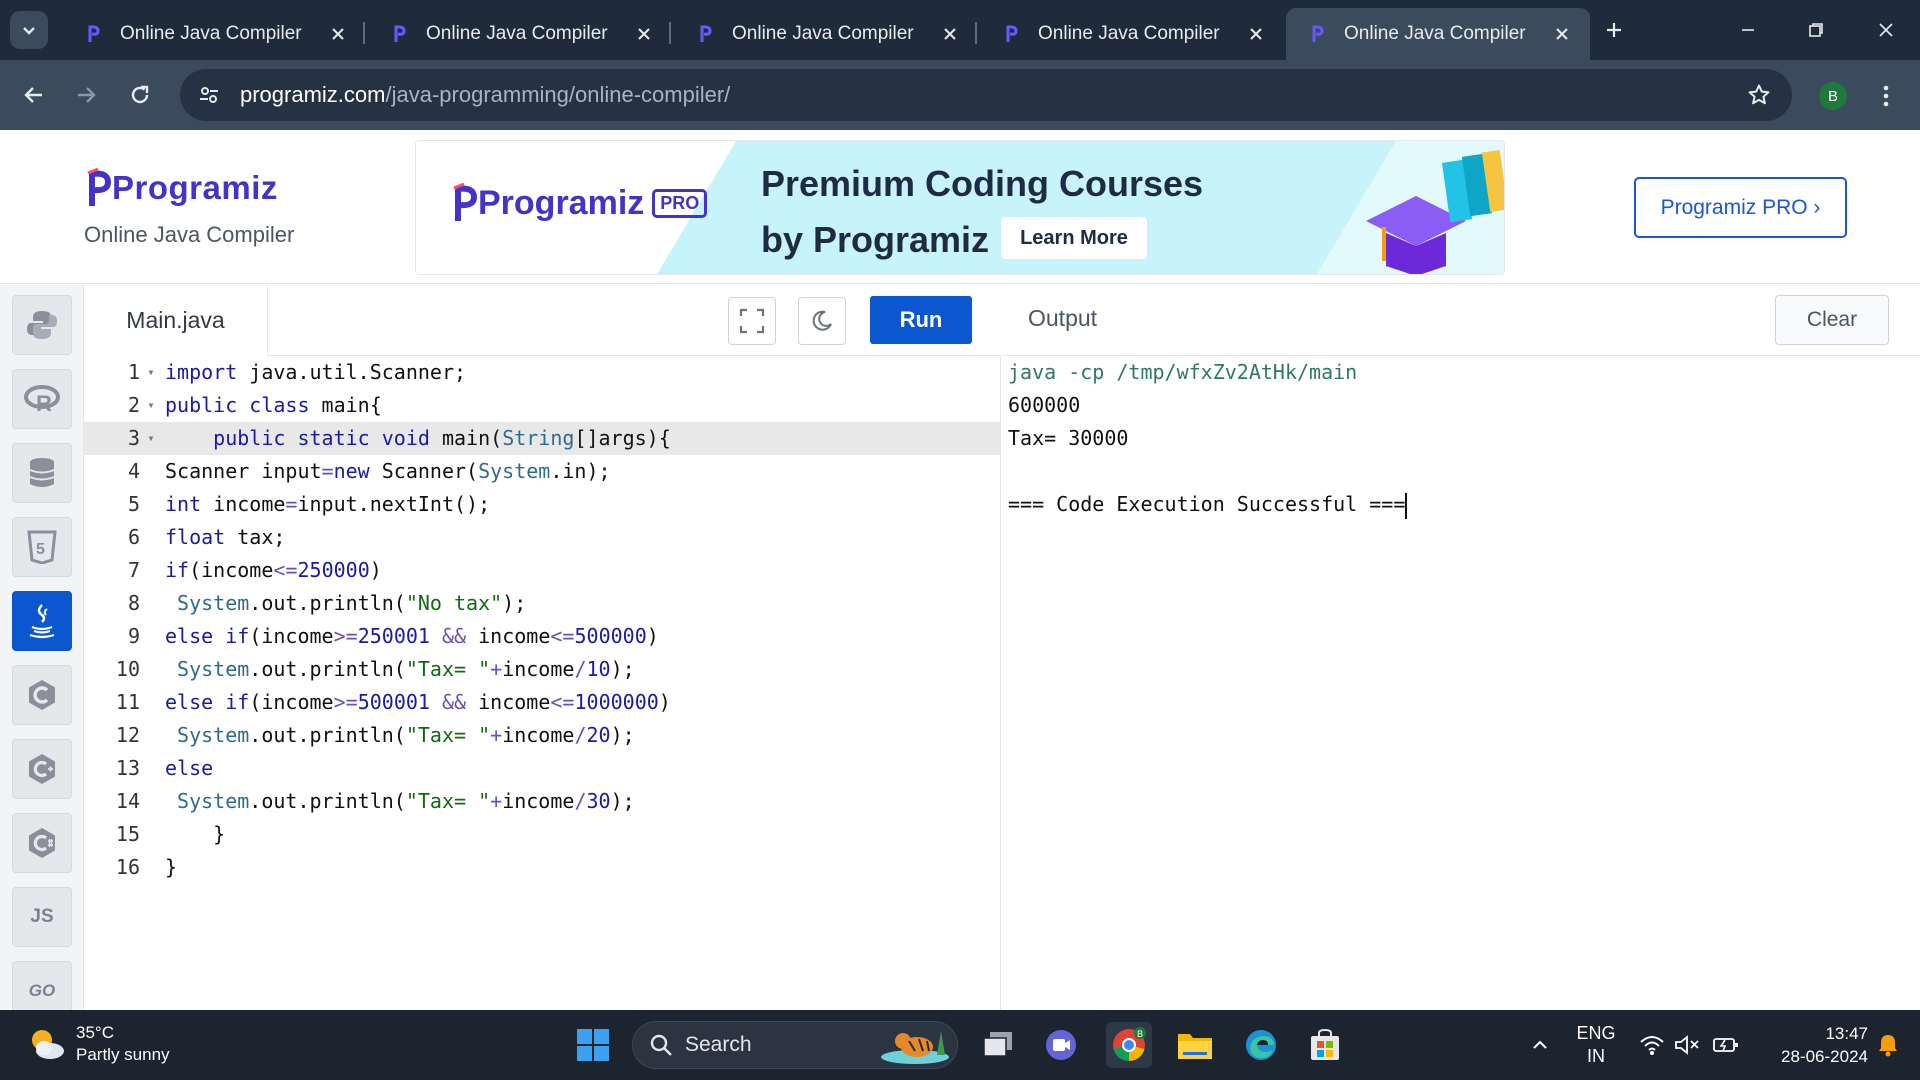 The width and height of the screenshot is (1920, 1080). I want to click on code-text: }, so click(171, 867).